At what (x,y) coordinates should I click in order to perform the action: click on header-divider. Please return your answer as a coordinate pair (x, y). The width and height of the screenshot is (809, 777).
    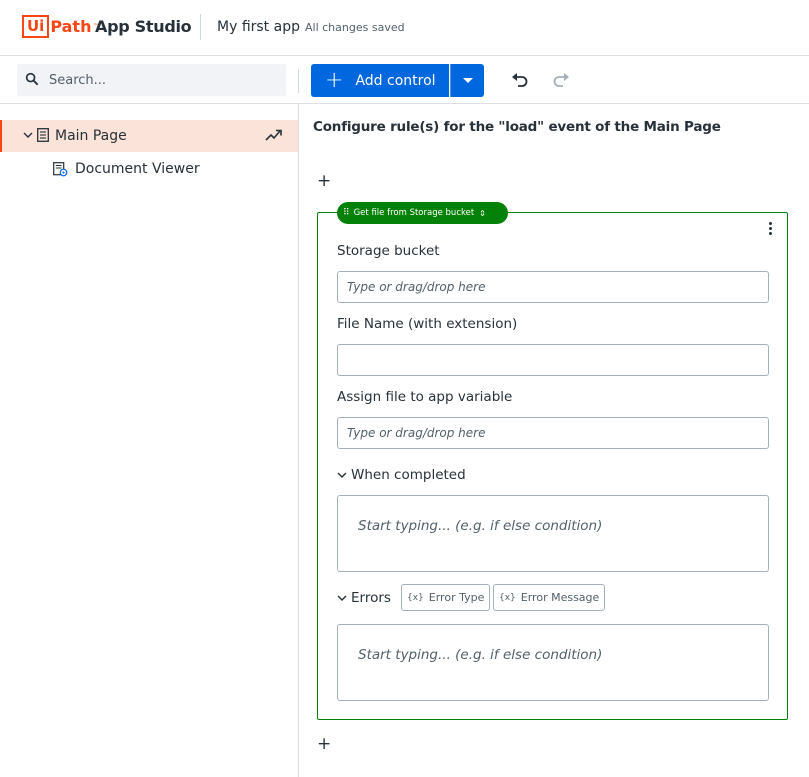
    Looking at the image, I should click on (200, 27).